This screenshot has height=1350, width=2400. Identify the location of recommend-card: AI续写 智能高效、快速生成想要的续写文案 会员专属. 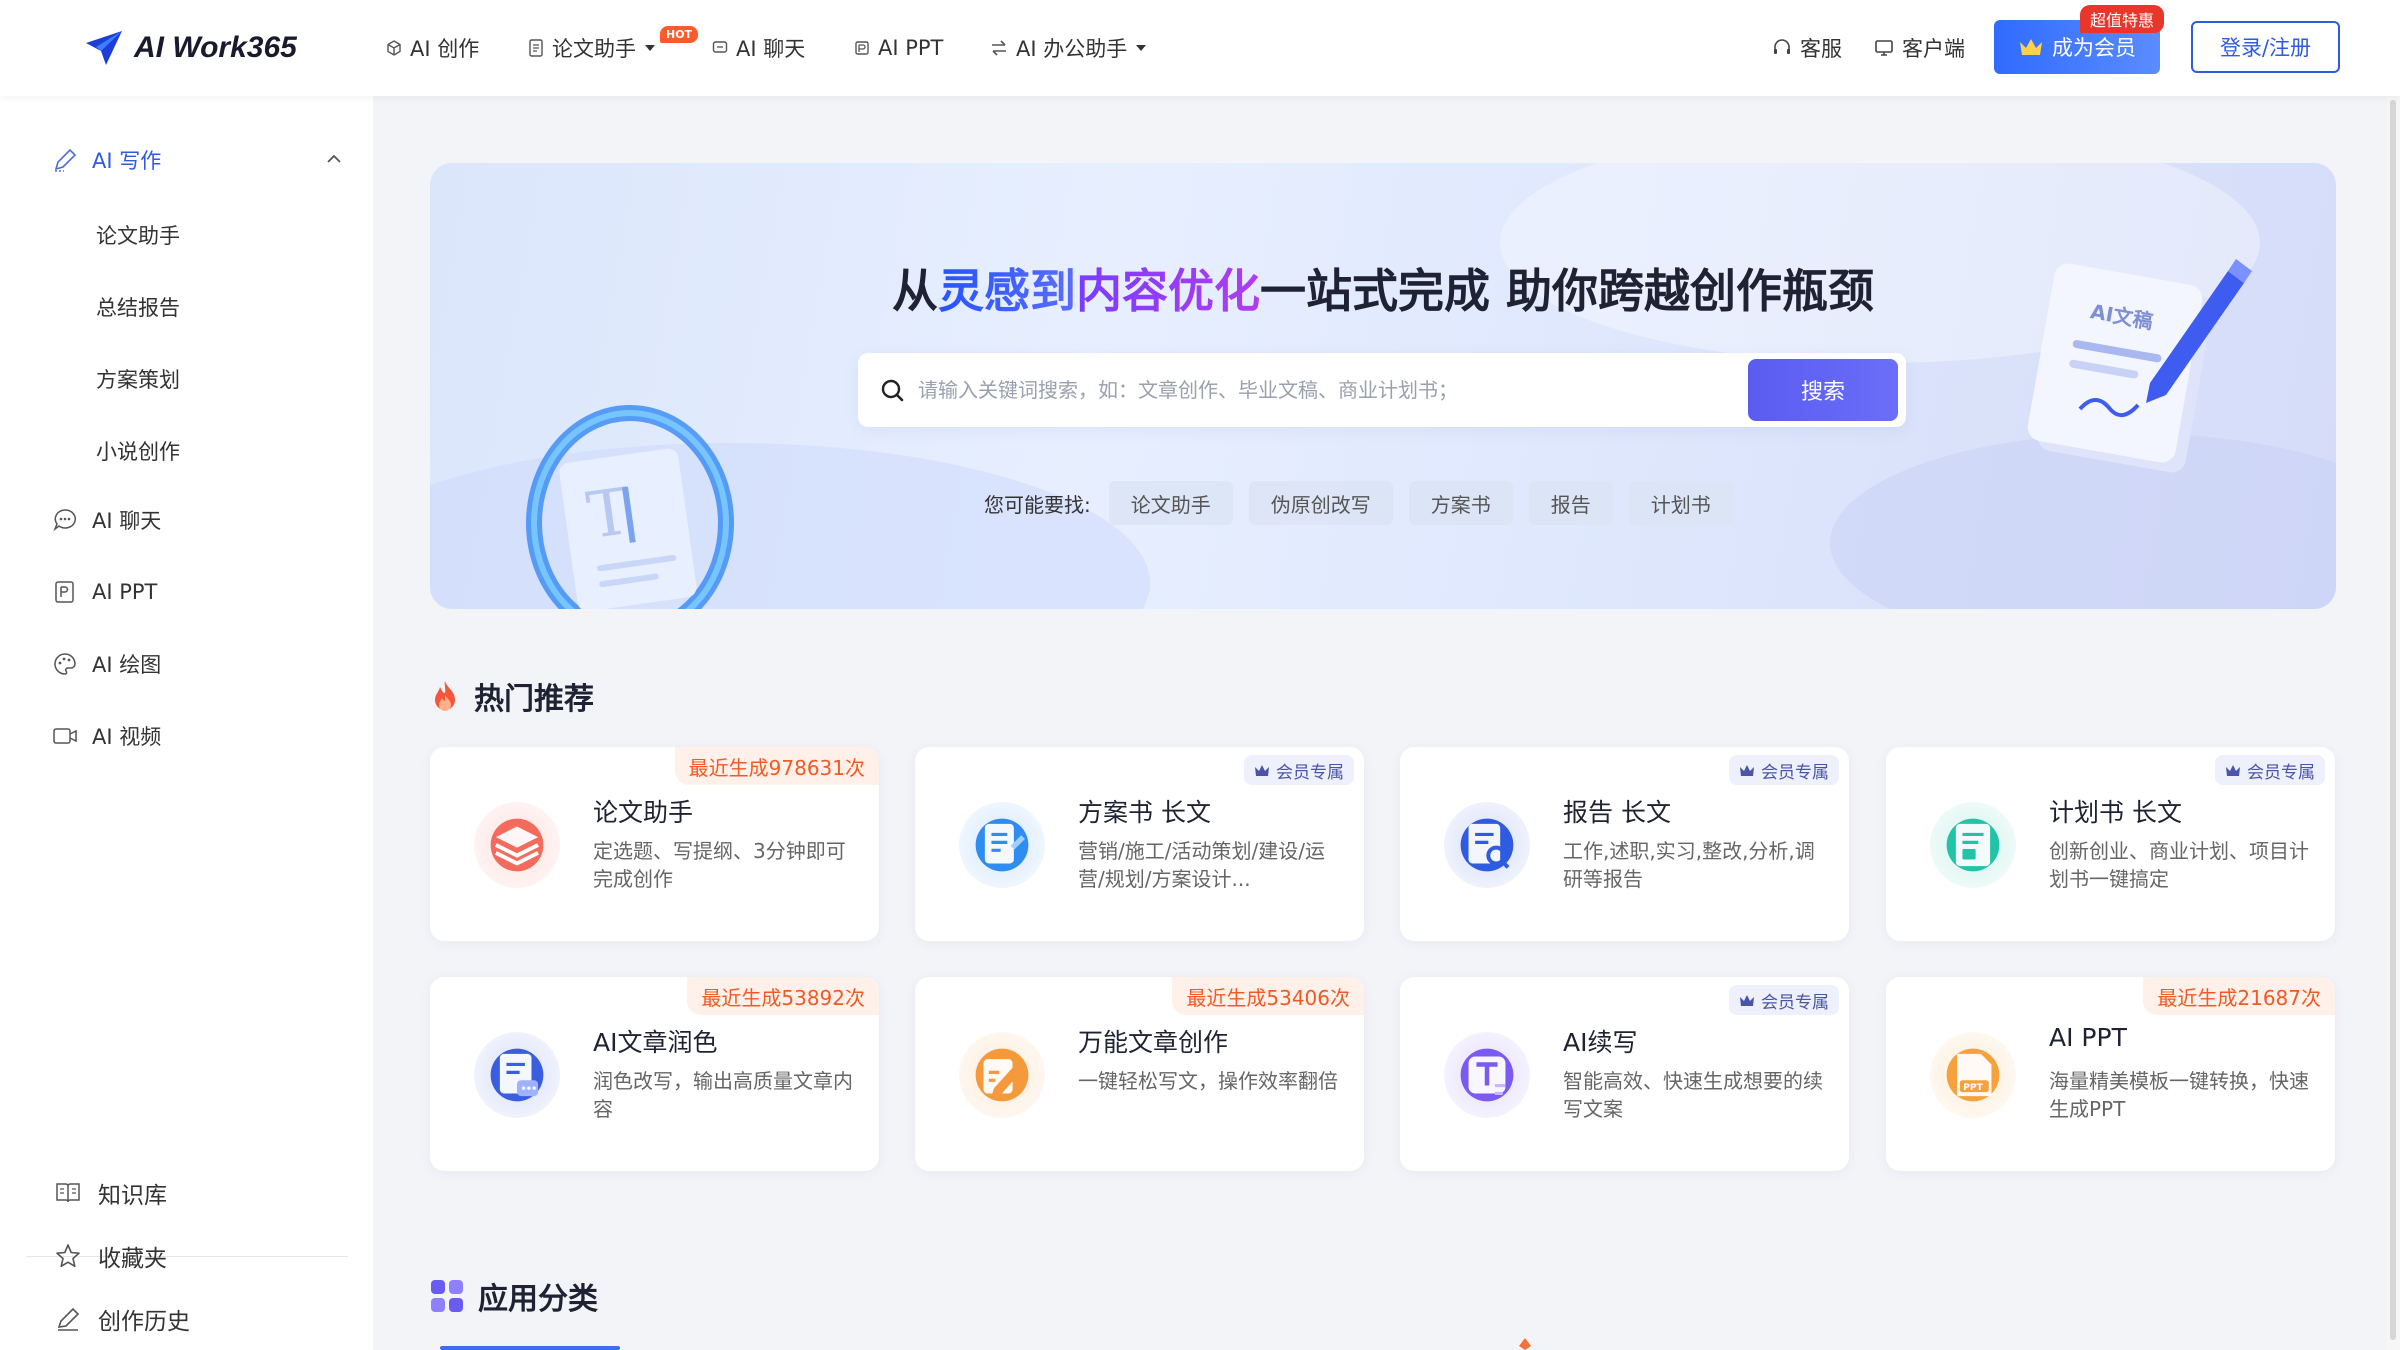
(1624, 1074).